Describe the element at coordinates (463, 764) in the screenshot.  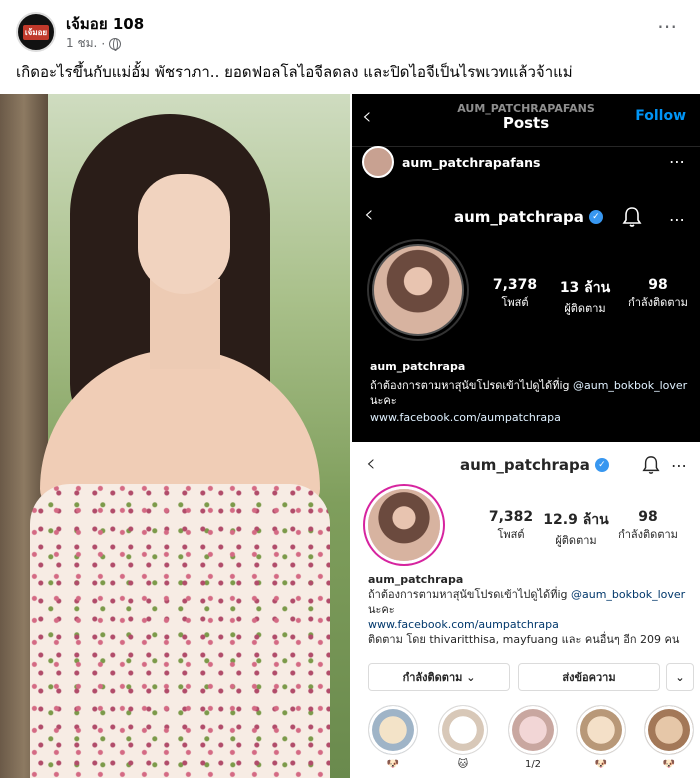
I see `highlight-label: 🐱` at that location.